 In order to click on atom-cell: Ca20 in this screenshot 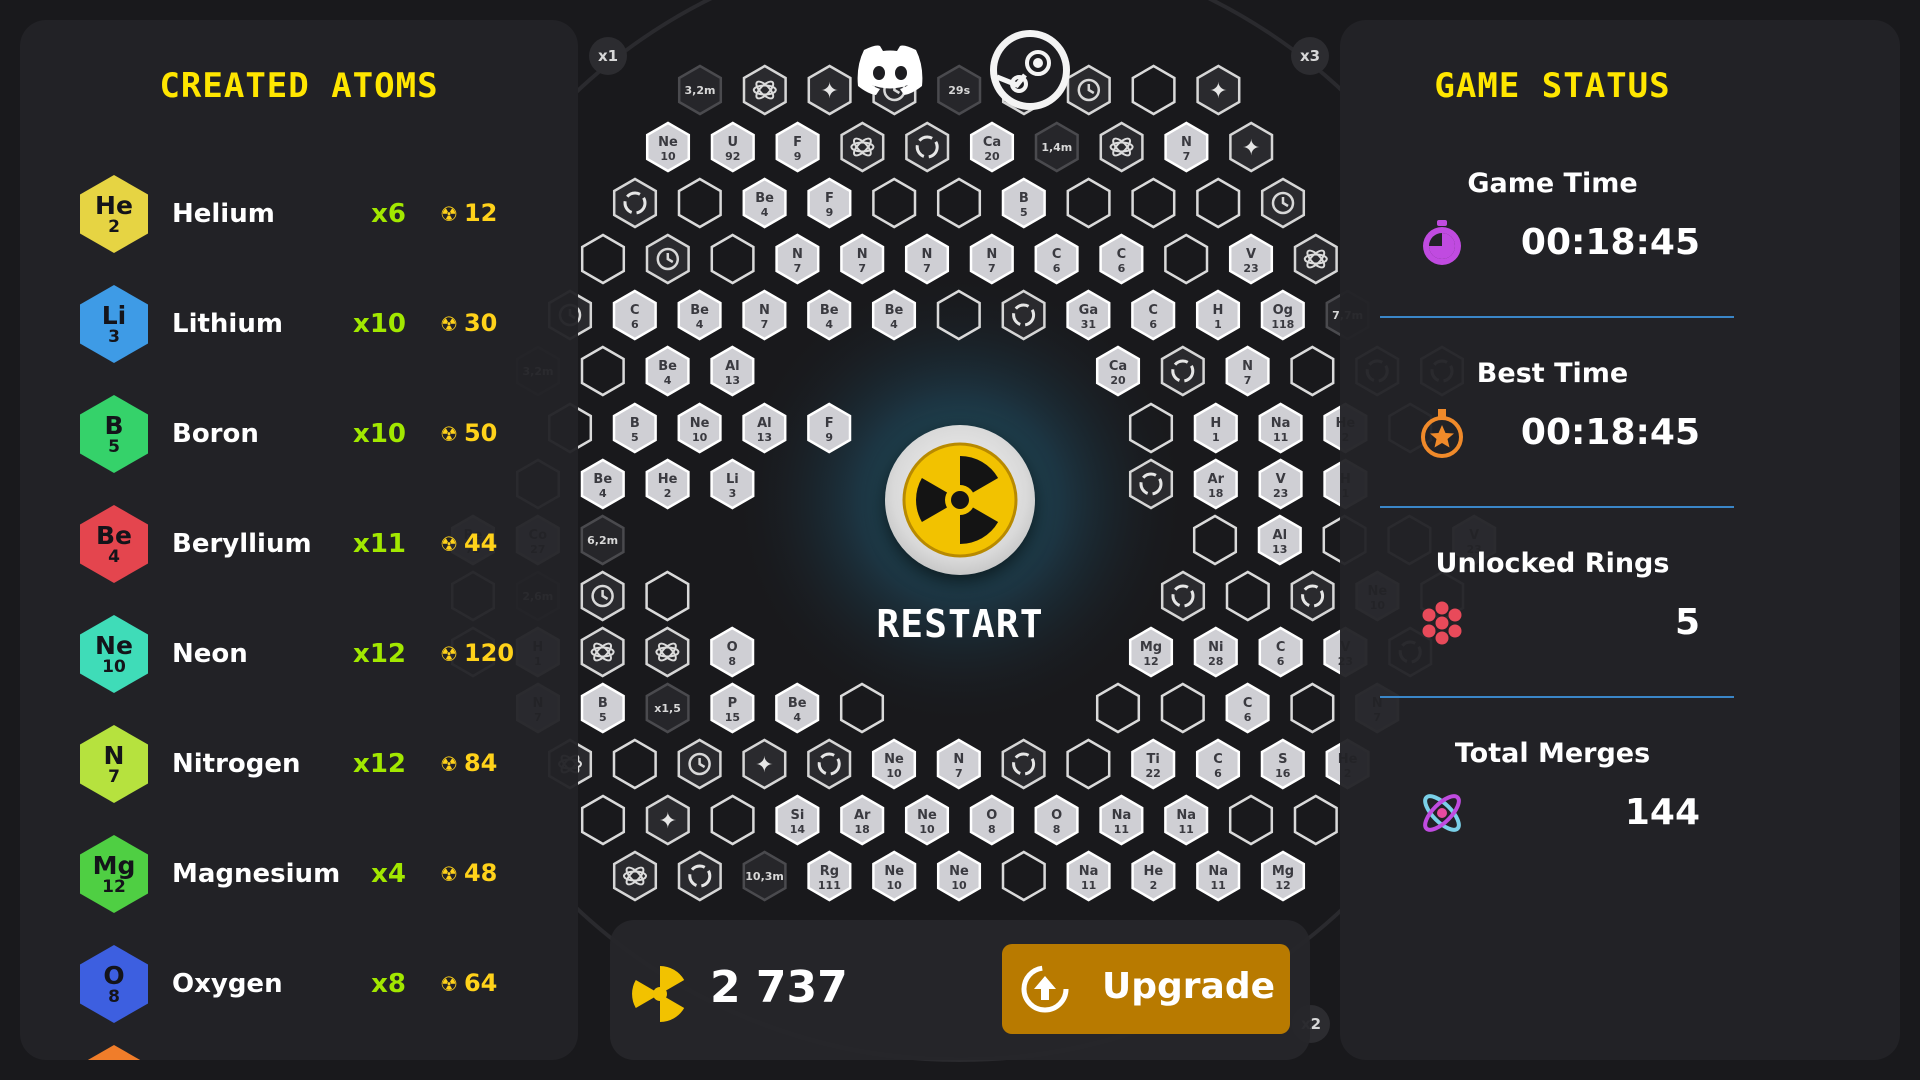, I will do `click(992, 147)`.